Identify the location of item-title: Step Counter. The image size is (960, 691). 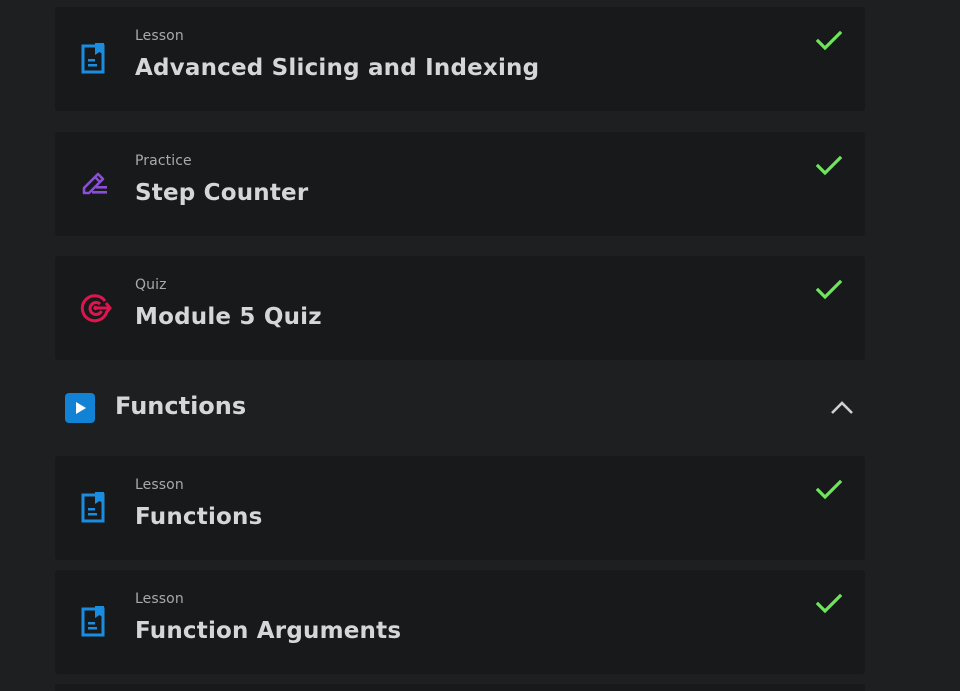
(221, 193).